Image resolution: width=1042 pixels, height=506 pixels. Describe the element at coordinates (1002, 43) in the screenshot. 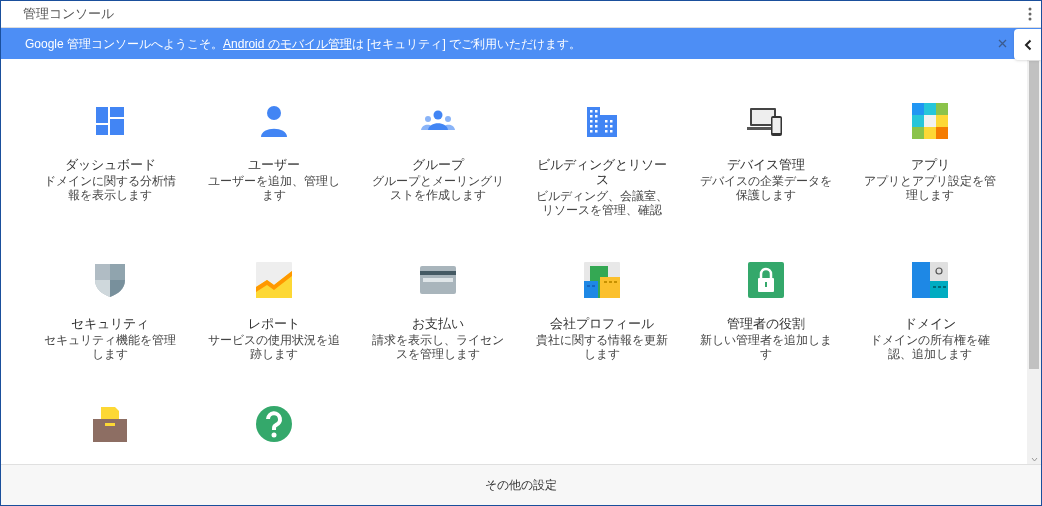

I see `close-icon` at that location.